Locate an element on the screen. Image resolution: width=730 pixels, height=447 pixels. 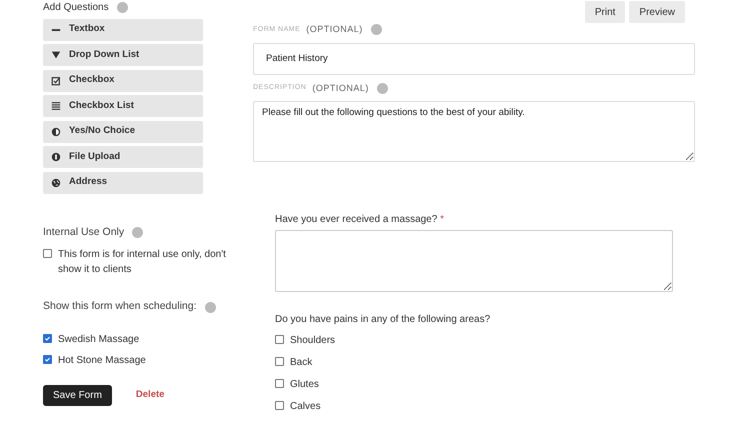
question-type-button: Drop Down List is located at coordinates (123, 55).